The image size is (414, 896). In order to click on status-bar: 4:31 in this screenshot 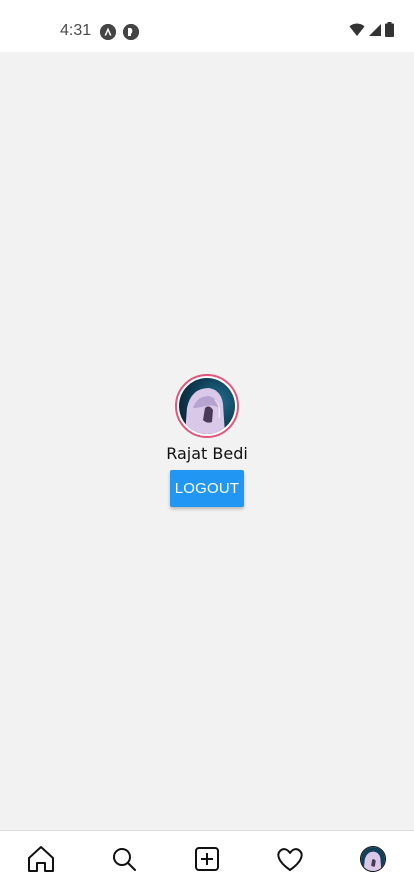, I will do `click(207, 26)`.